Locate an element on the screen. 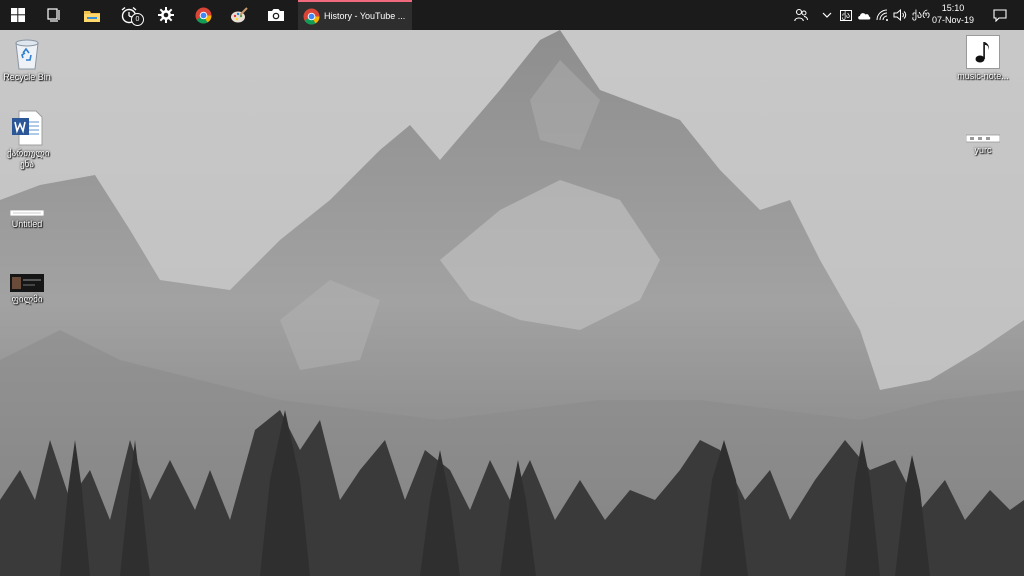 The image size is (1024, 576). video-file-icon is located at coordinates (27, 283).